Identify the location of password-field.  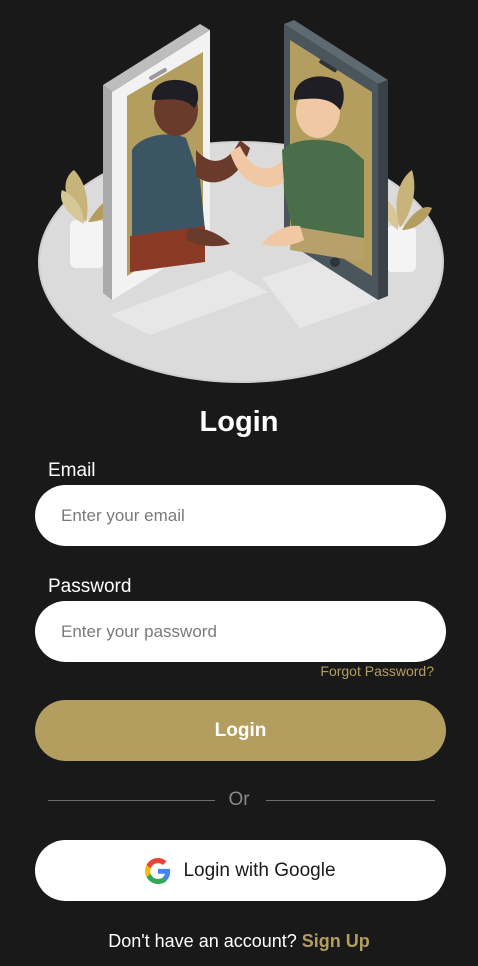
(240, 631).